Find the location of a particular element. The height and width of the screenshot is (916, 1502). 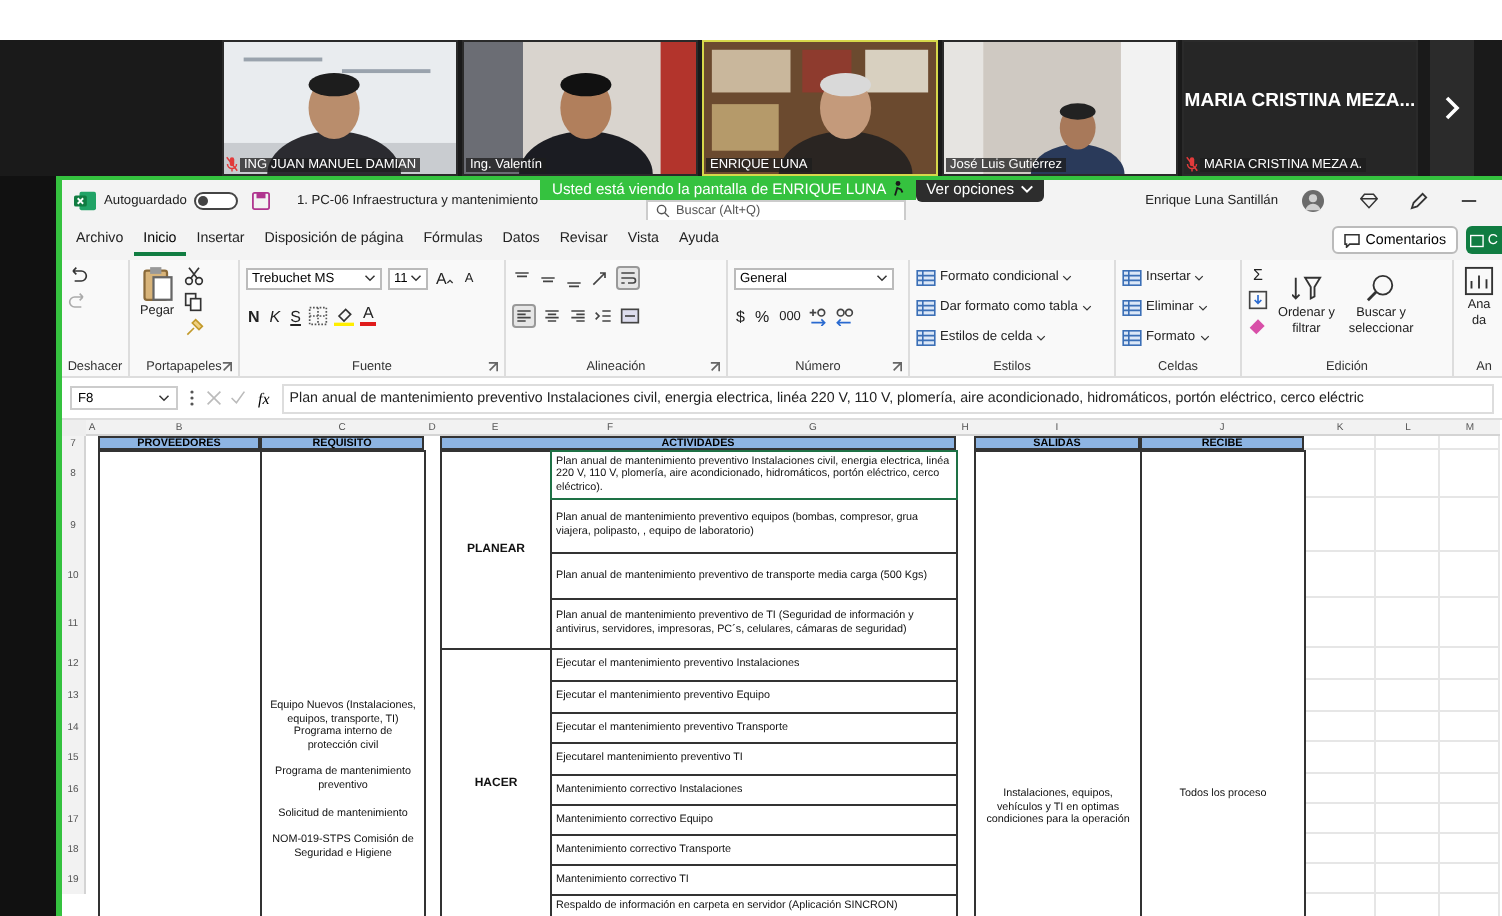

chevron-right-icon is located at coordinates (1452, 108).